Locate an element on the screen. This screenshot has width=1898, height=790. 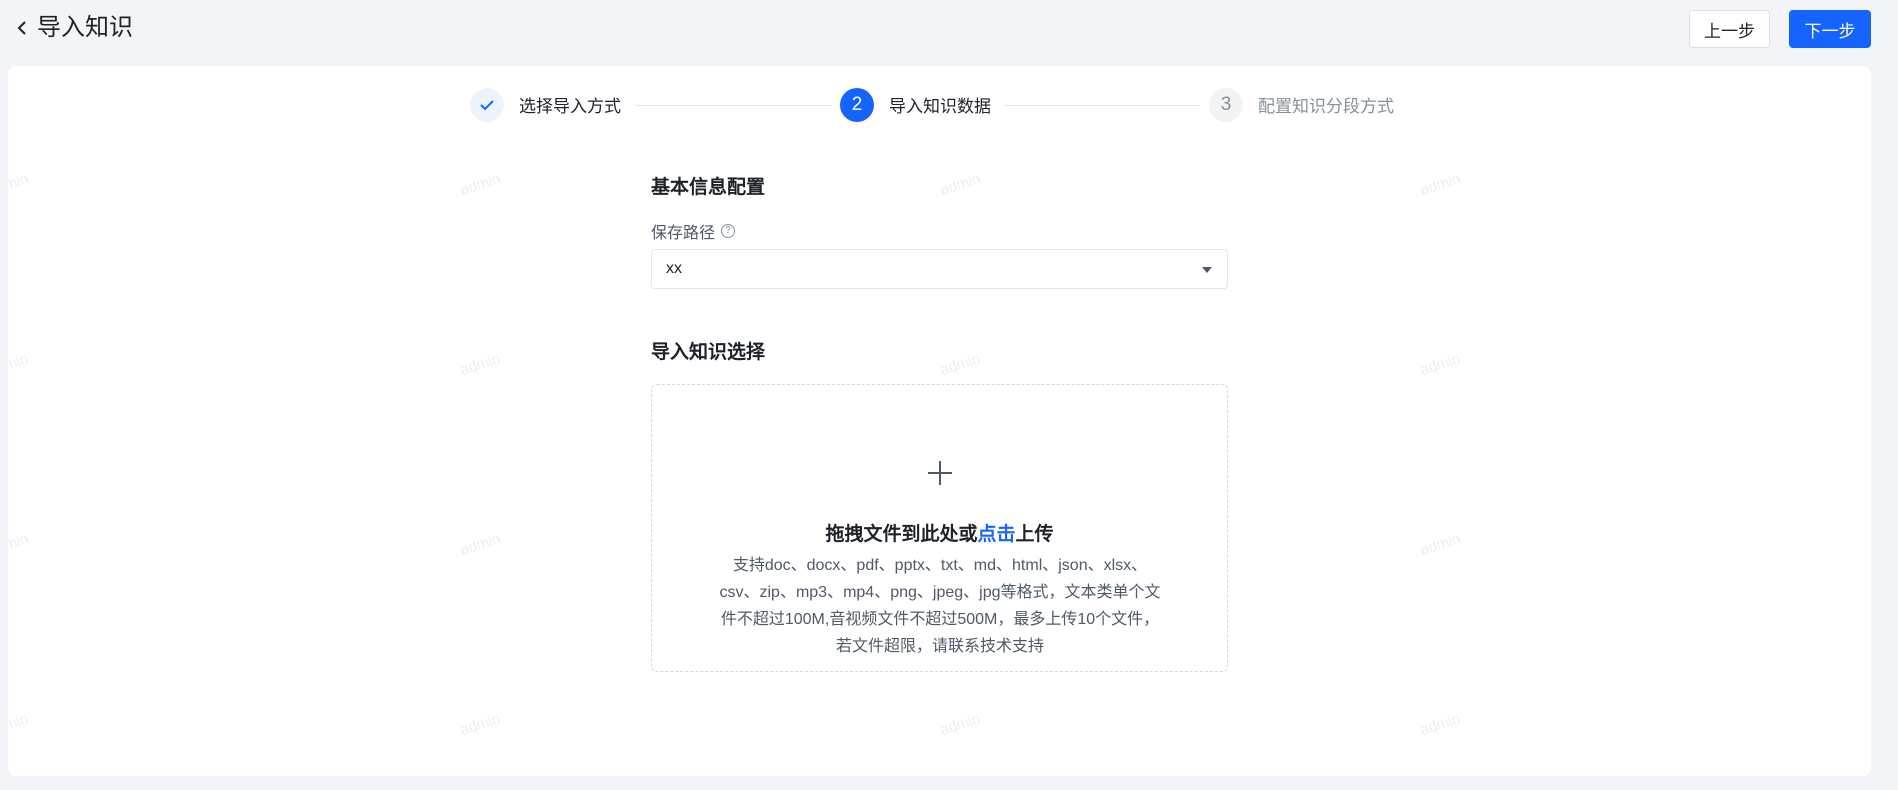
upload-desc-line: 若文件超限，请联系技术支持 is located at coordinates (939, 646).